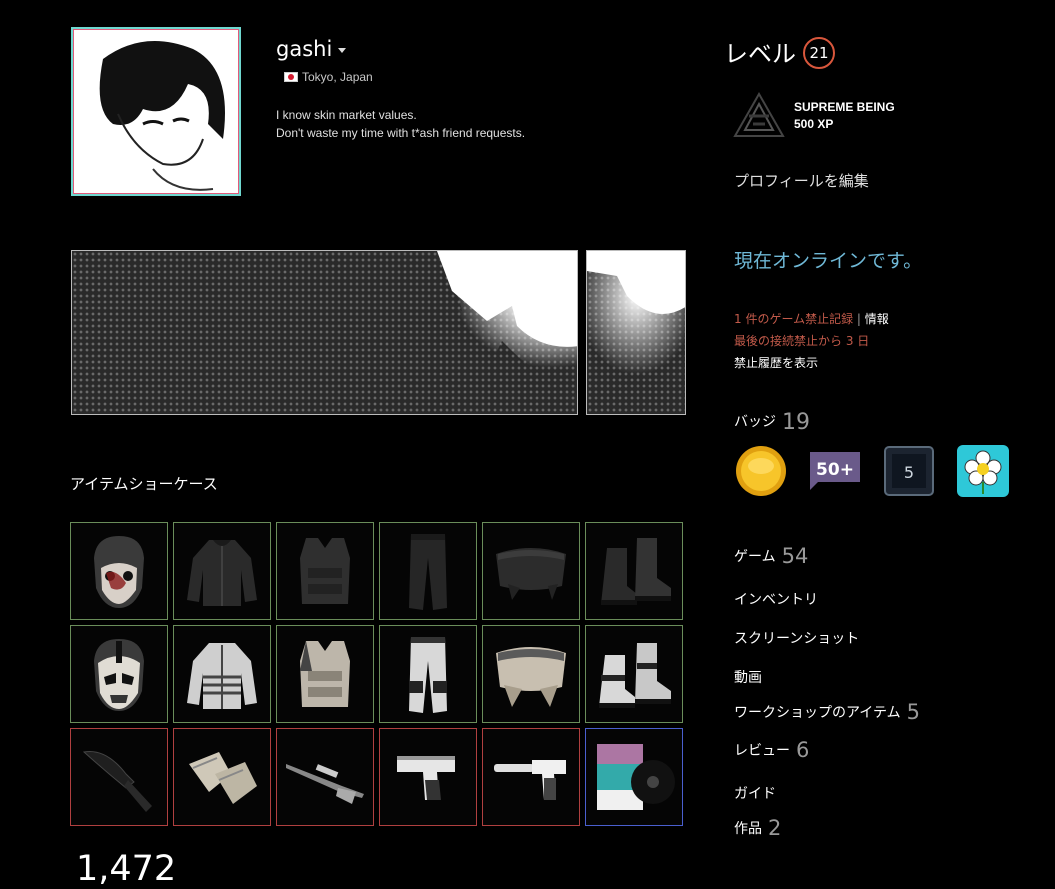 Image resolution: width=1055 pixels, height=889 pixels. Describe the element at coordinates (304, 49) in the screenshot. I see `persona-name-text: gashi` at that location.